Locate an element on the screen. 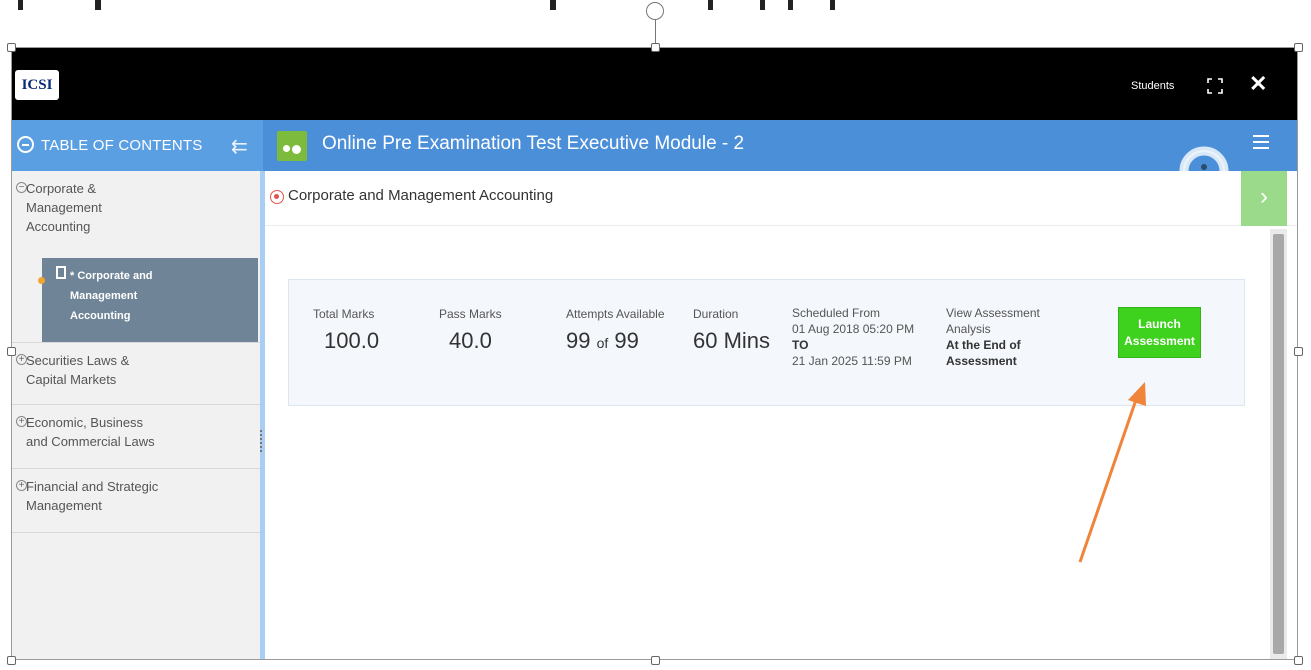  resize-handle-bottom-right is located at coordinates (1298, 660).